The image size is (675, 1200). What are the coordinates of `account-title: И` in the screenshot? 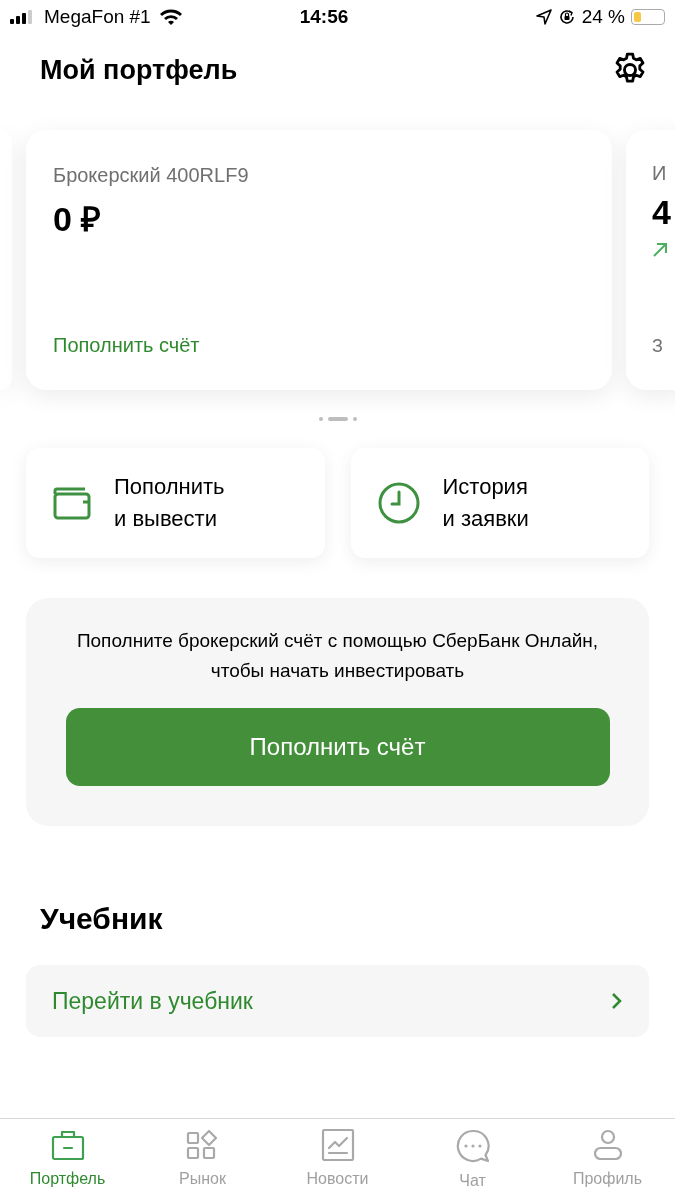 It's located at (660, 173).